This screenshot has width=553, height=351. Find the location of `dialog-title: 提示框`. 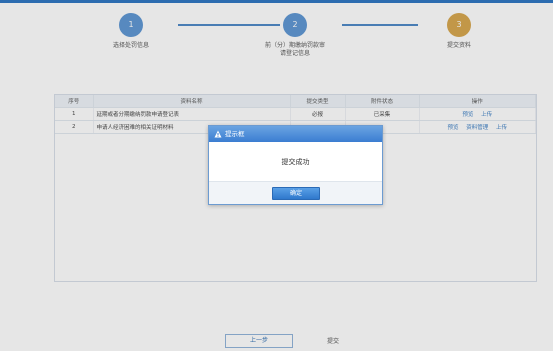

dialog-title: 提示框 is located at coordinates (235, 134).